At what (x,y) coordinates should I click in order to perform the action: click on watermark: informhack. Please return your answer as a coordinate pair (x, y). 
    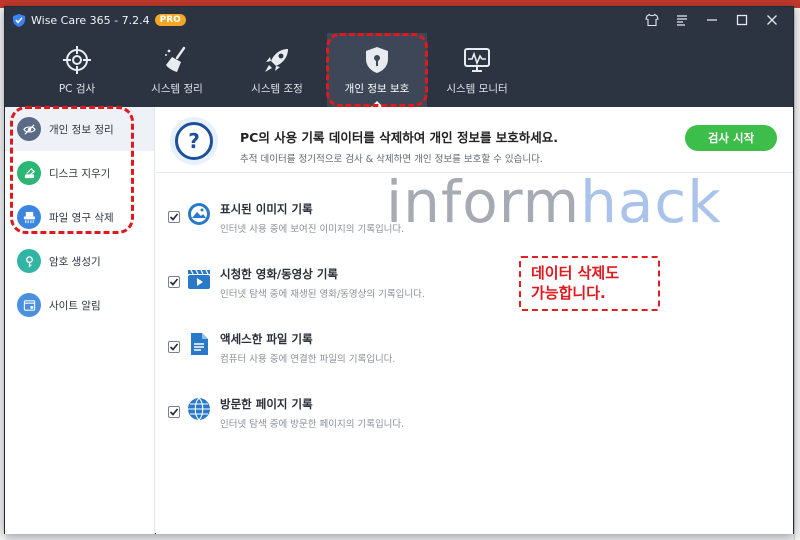
    Looking at the image, I should click on (554, 202).